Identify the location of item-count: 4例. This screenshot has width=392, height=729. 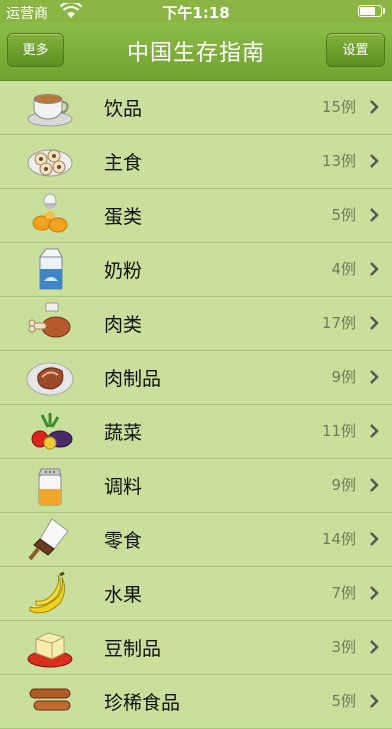
(343, 269).